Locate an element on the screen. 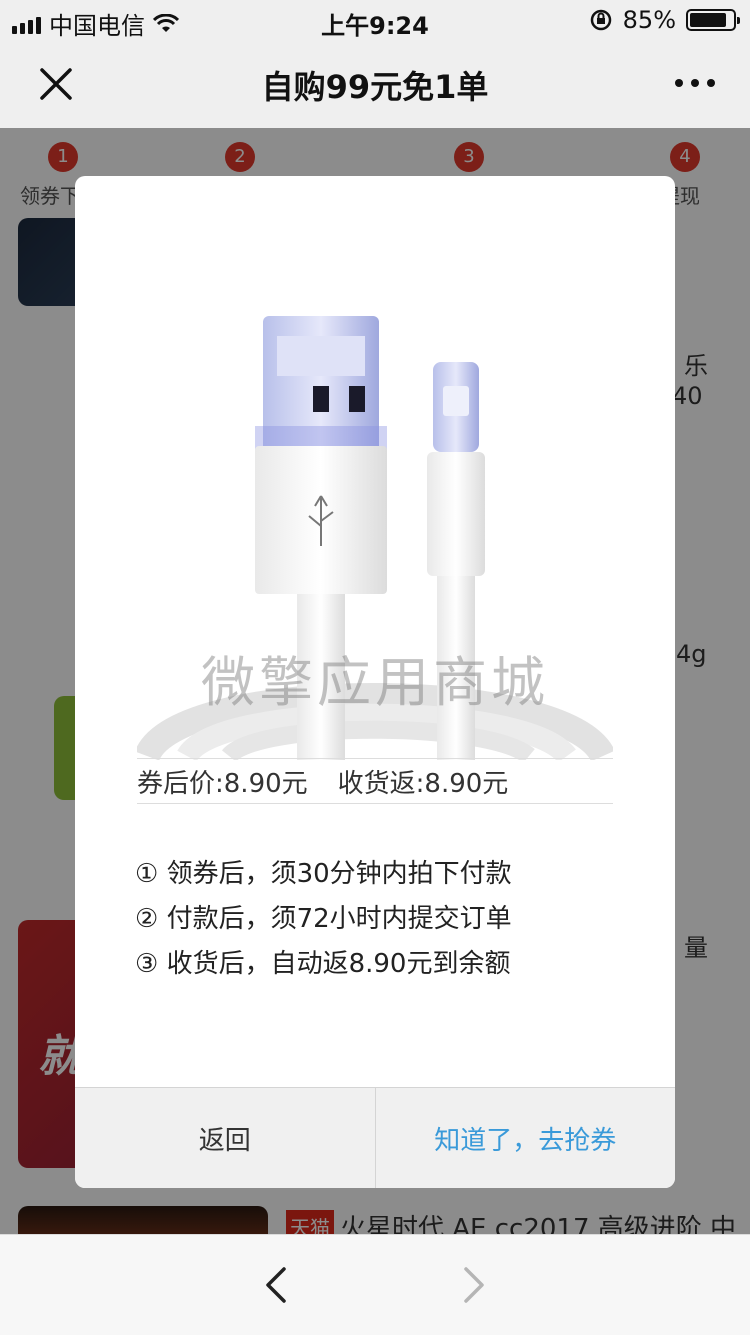  grab-coupon-button: 知道了，去抢券 is located at coordinates (526, 1138).